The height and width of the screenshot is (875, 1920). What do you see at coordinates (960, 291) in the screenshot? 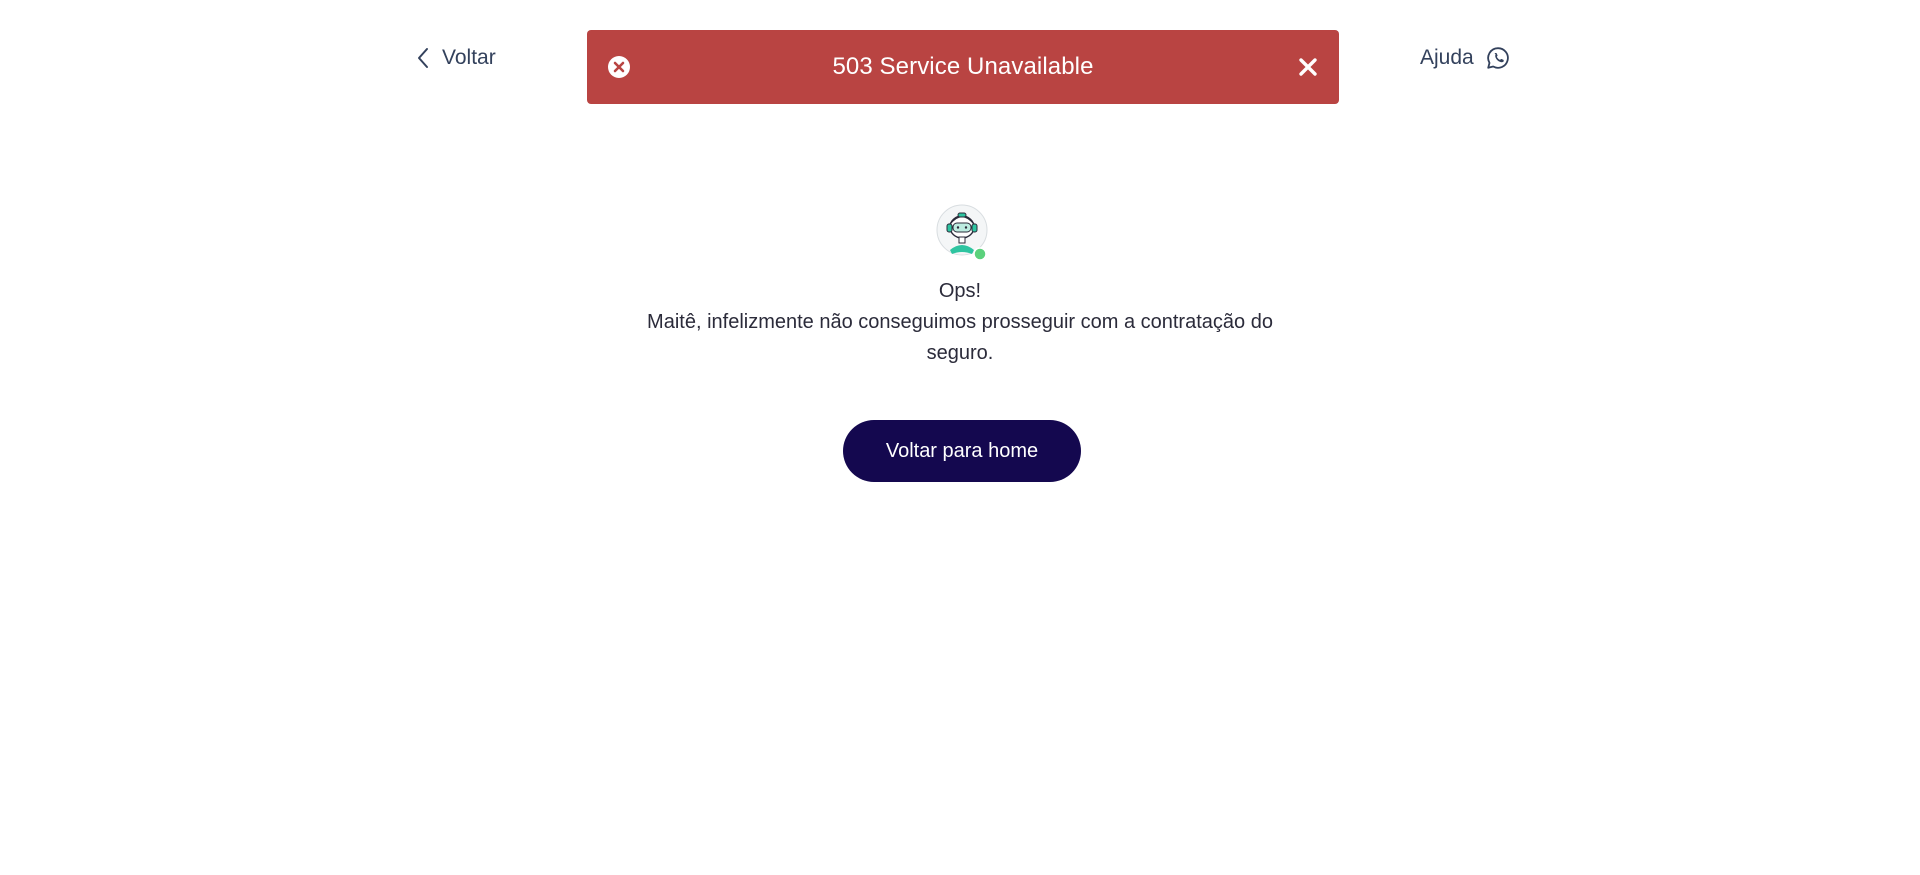
I see `error-title: Ops!` at bounding box center [960, 291].